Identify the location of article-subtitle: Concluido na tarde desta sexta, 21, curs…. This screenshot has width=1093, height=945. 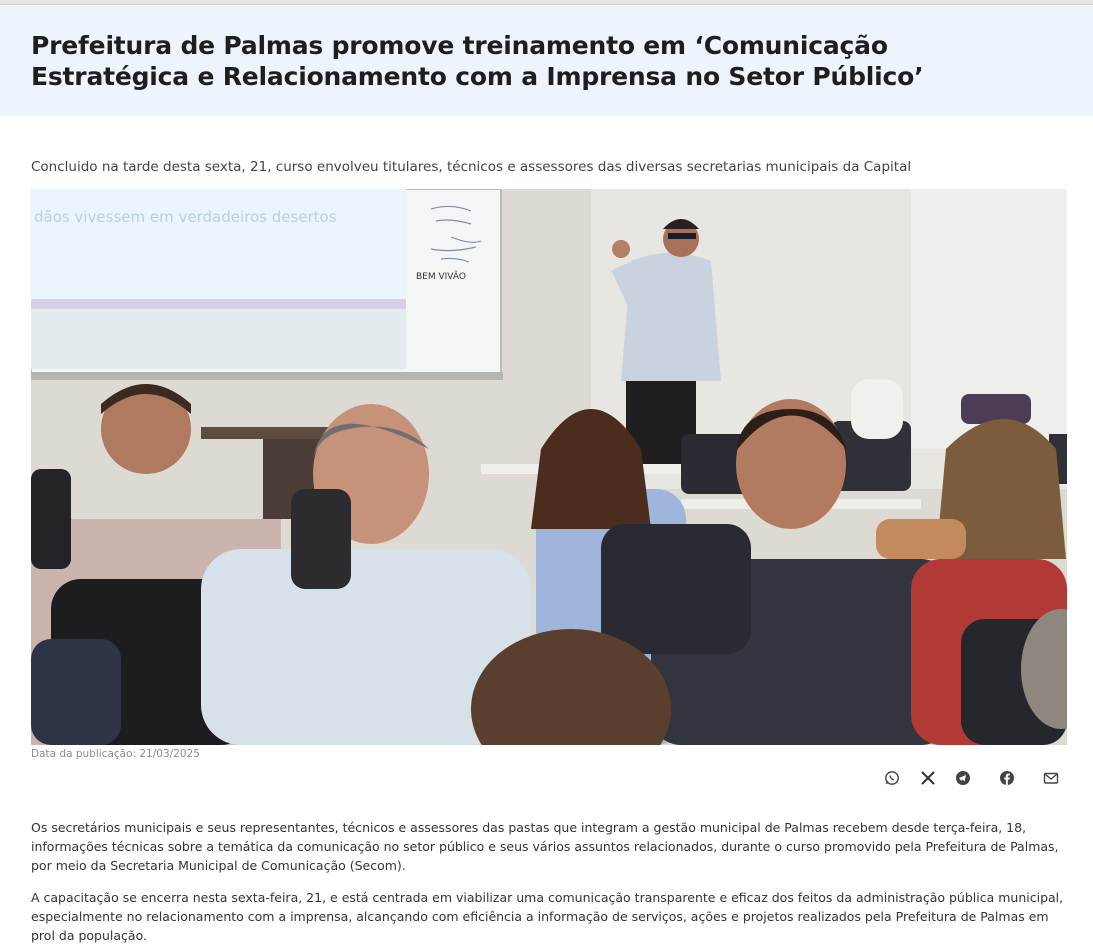
(471, 167).